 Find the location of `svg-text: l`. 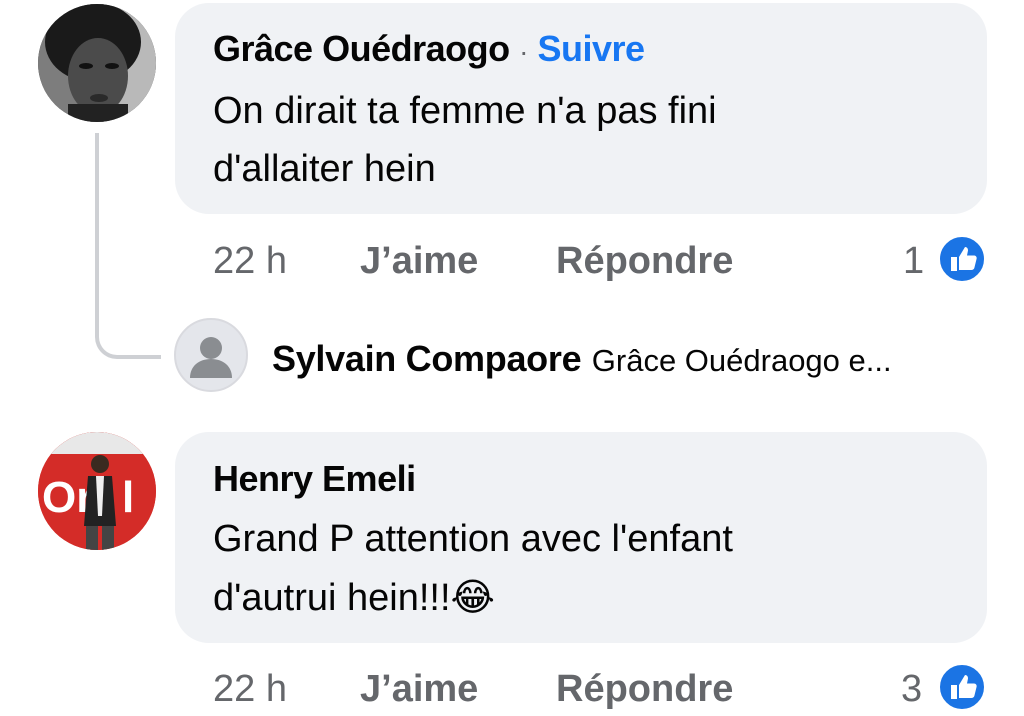

svg-text: l is located at coordinates (128, 497).